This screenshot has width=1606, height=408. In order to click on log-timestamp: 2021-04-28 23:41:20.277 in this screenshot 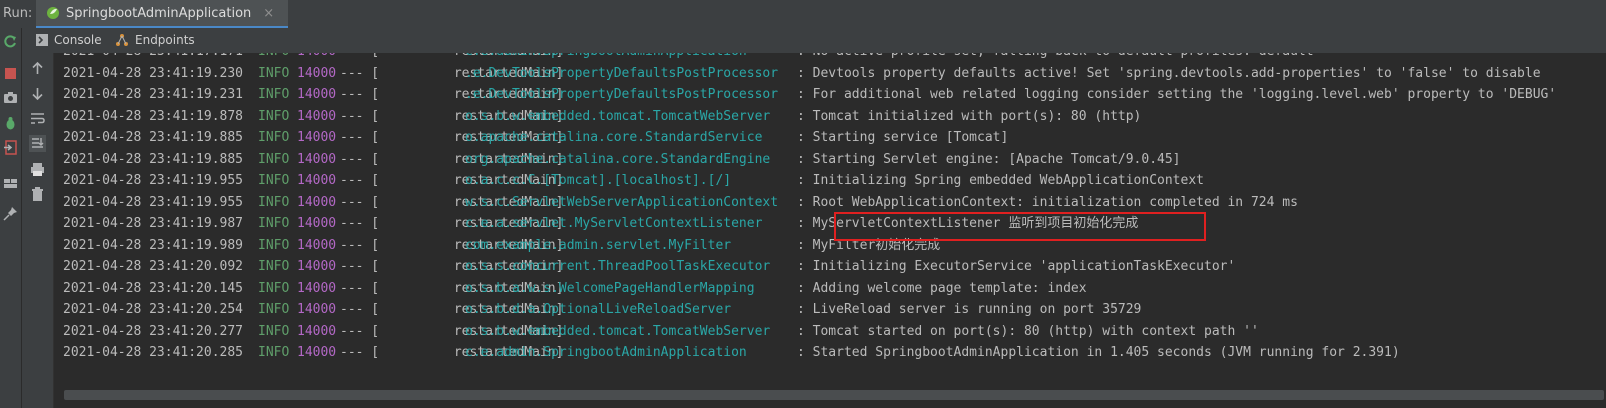, I will do `click(153, 331)`.